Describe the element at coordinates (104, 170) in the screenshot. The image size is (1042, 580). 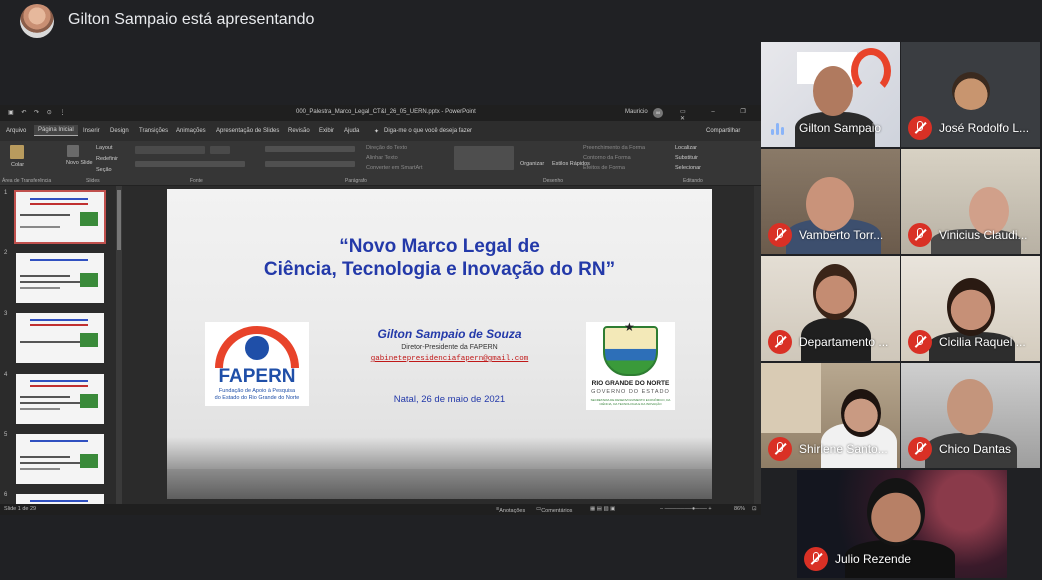
I see `section-button: Seção` at that location.